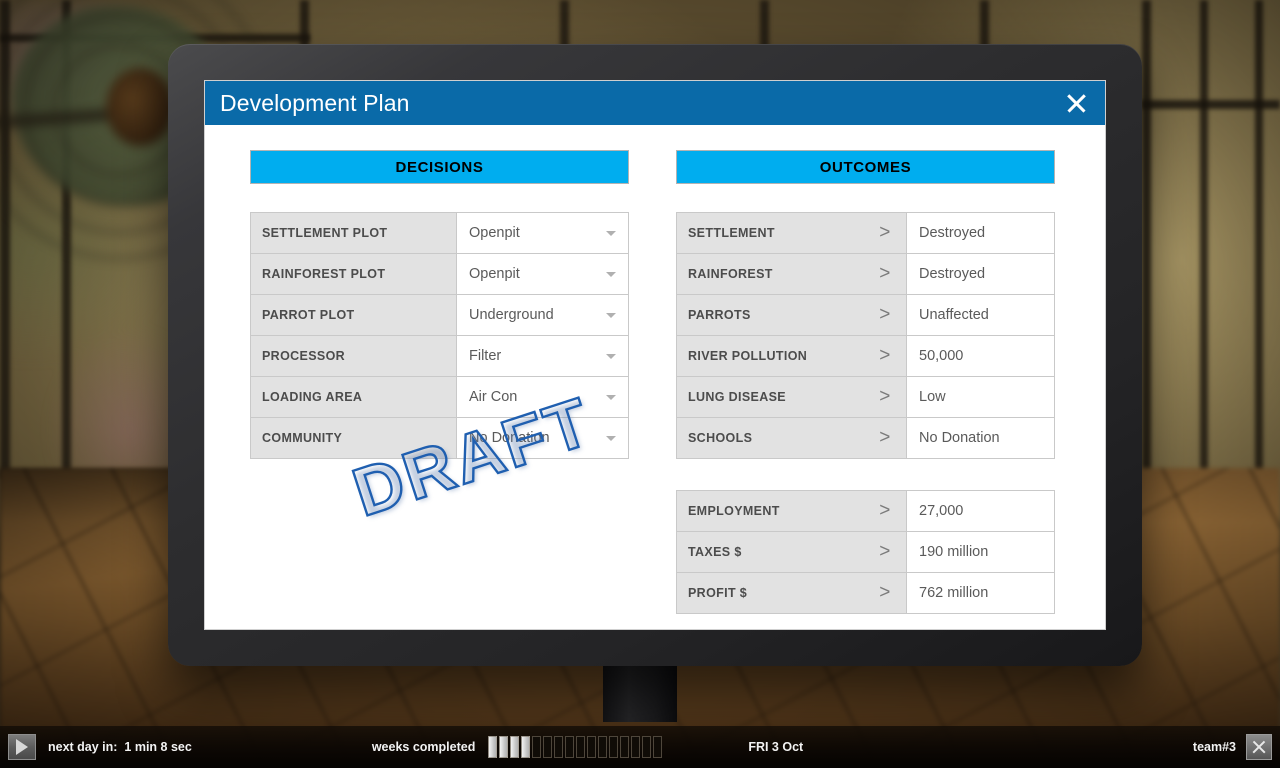  I want to click on table-row: RIVER POLLUTION > 50,000, so click(865, 356).